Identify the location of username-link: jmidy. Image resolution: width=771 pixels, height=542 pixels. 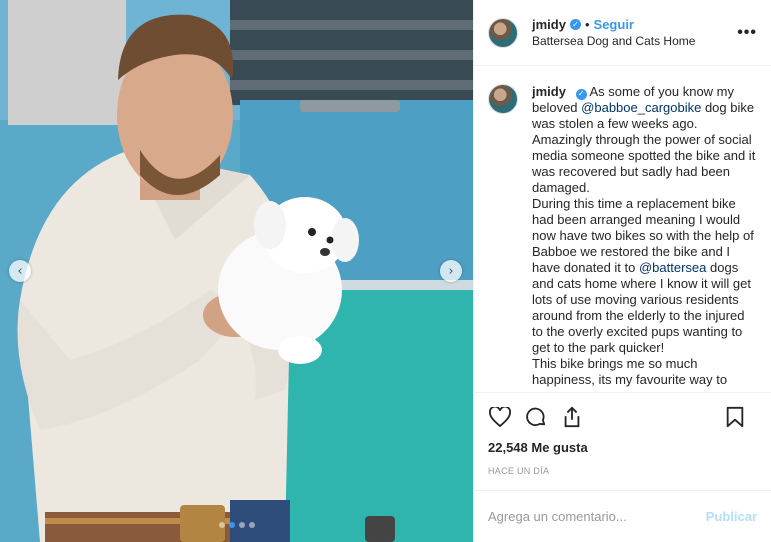
(549, 25).